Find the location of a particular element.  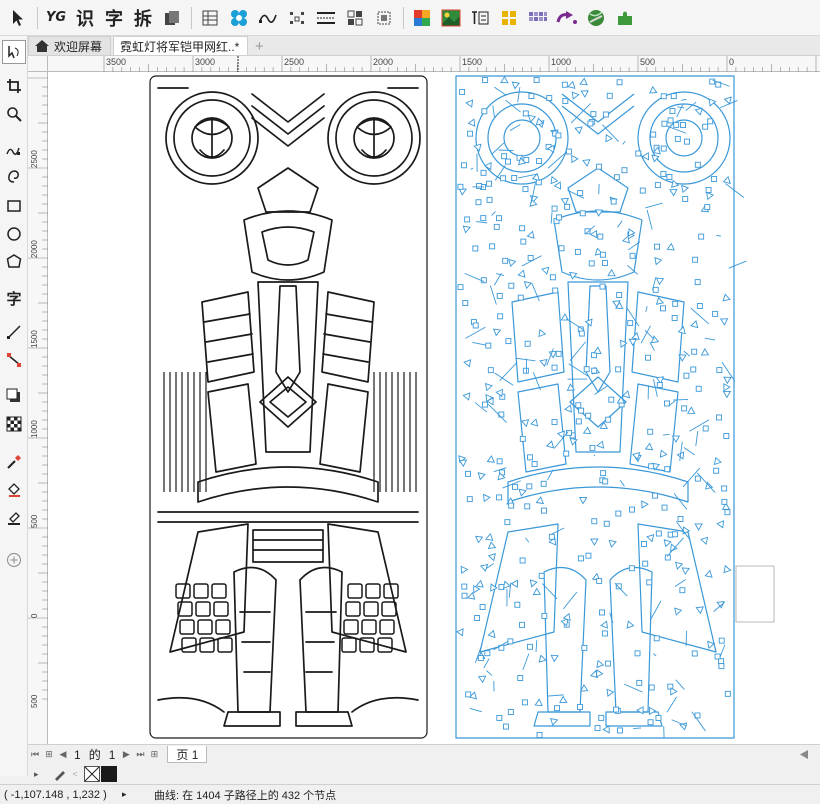

tab-welcome-screen: 欢迎屏幕 is located at coordinates (70, 45).